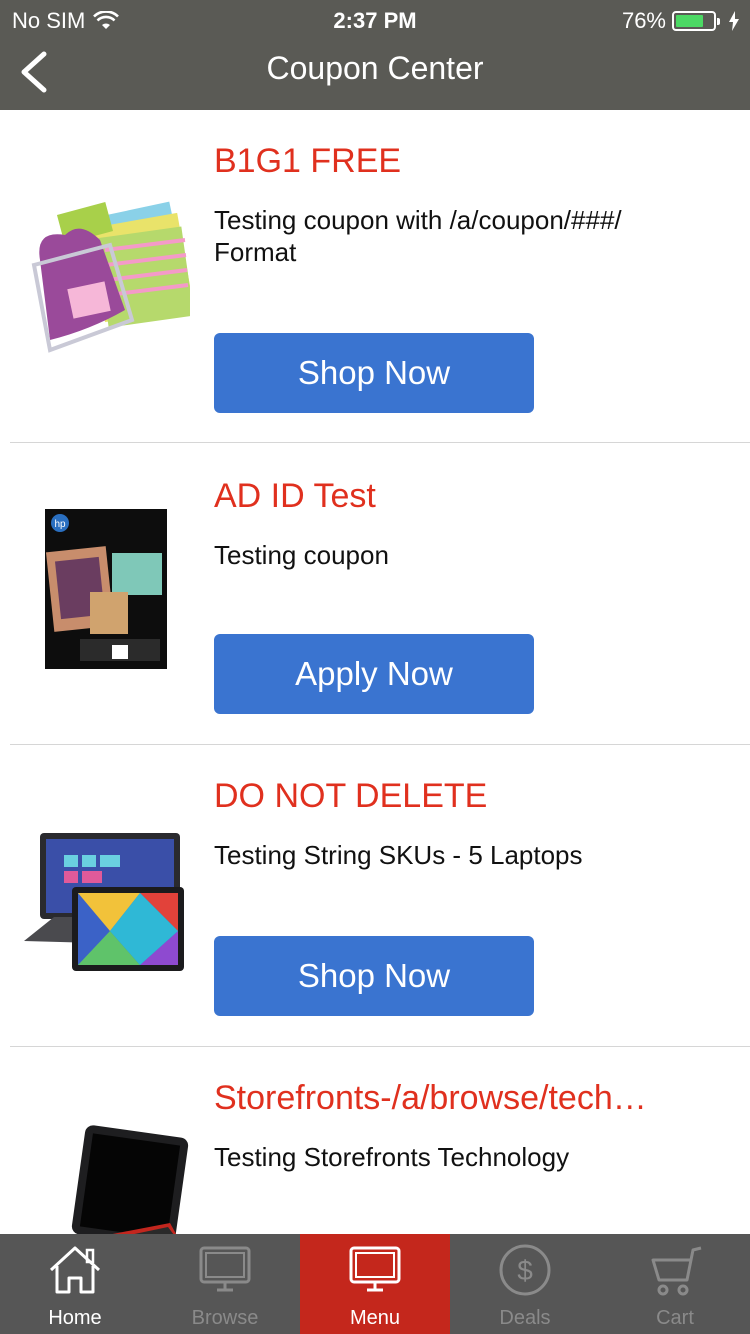 Image resolution: width=750 pixels, height=1334 pixels. I want to click on dollar-icon: $, so click(525, 1270).